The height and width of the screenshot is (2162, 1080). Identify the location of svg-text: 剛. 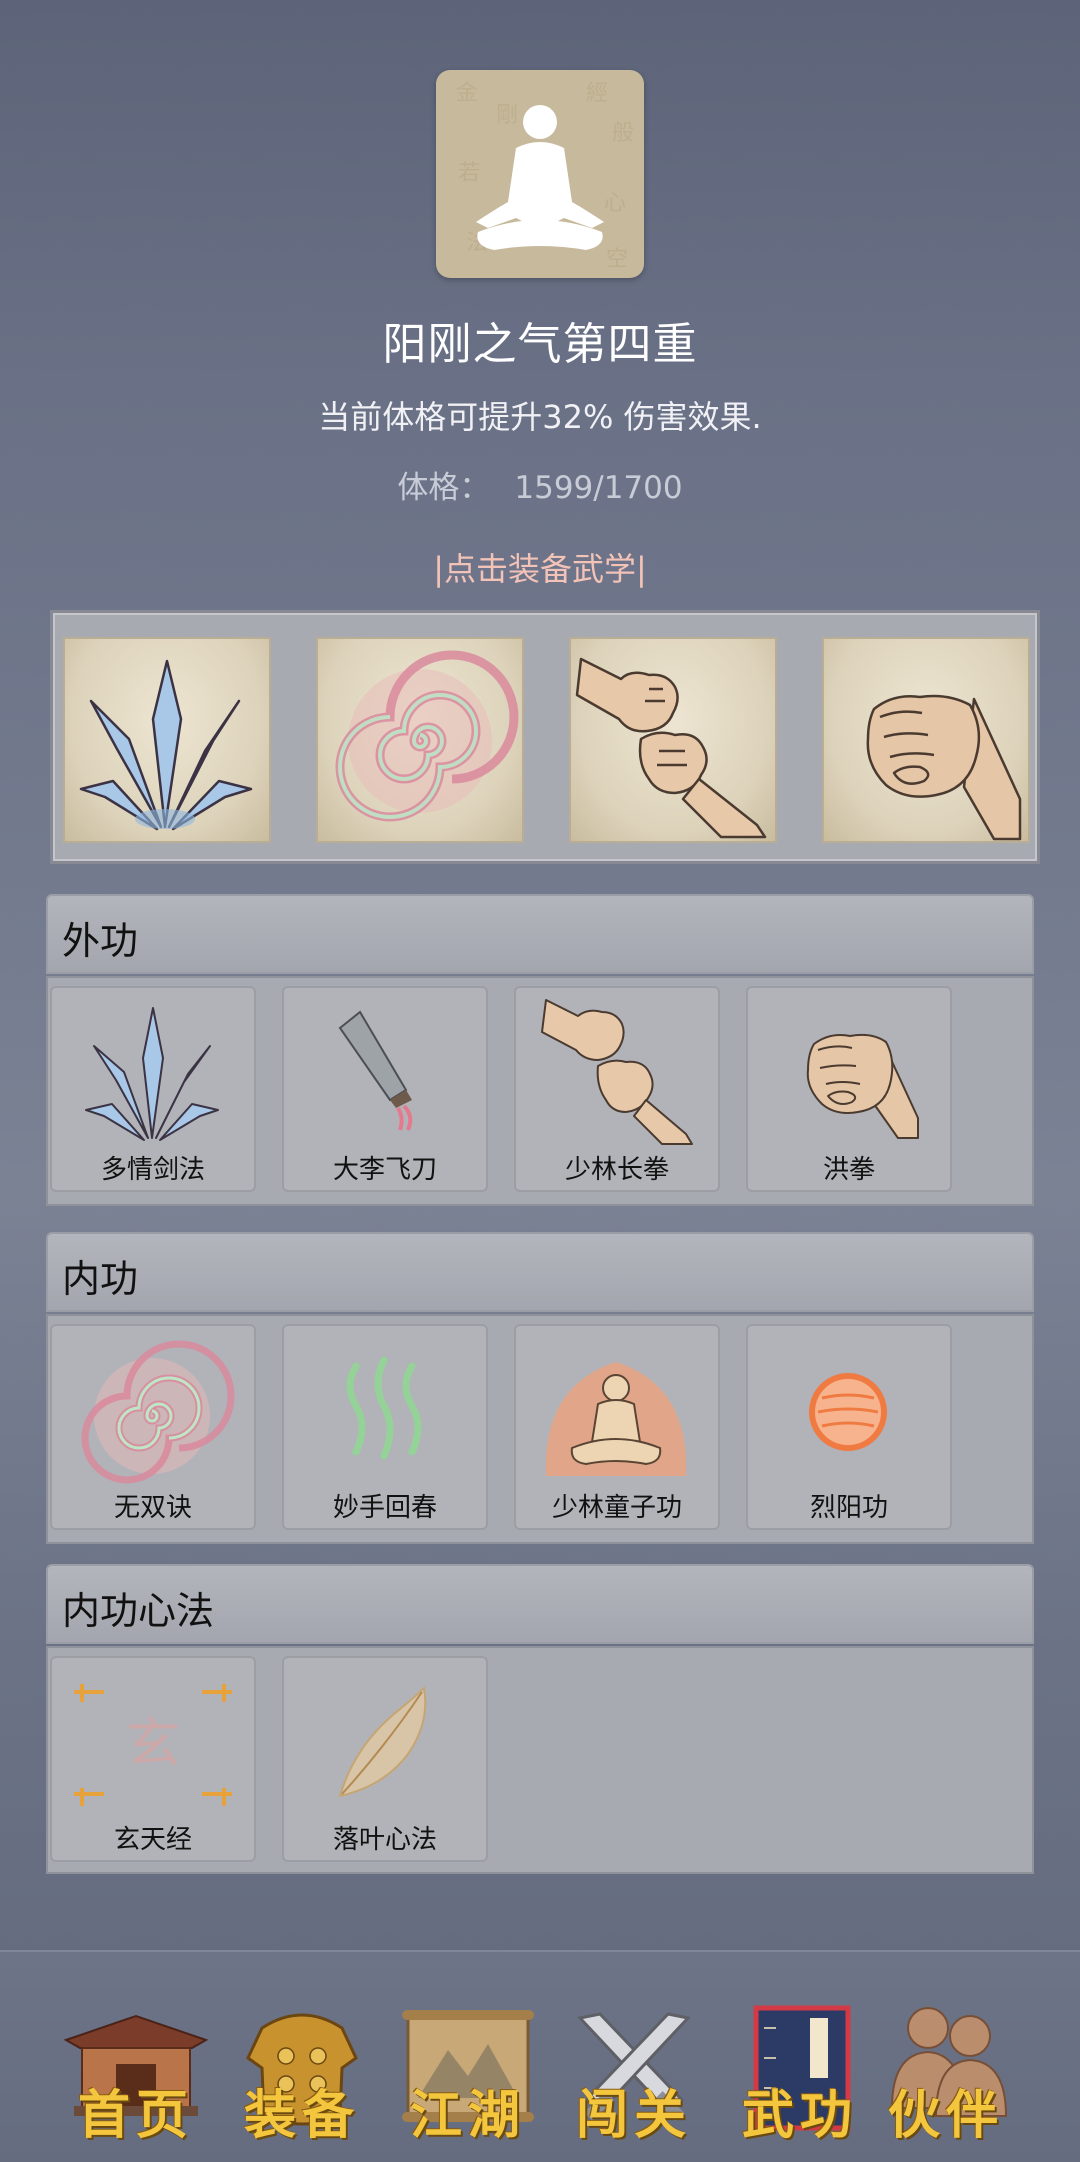
(507, 115).